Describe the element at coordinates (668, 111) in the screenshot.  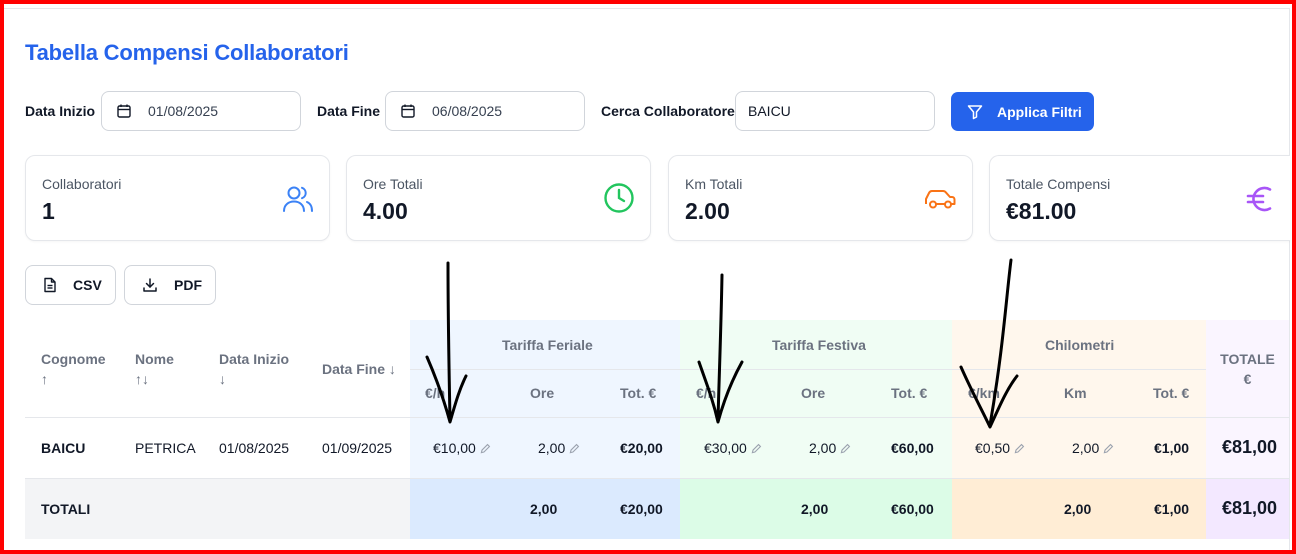
I see `search-label: Cerca Collaboratore` at that location.